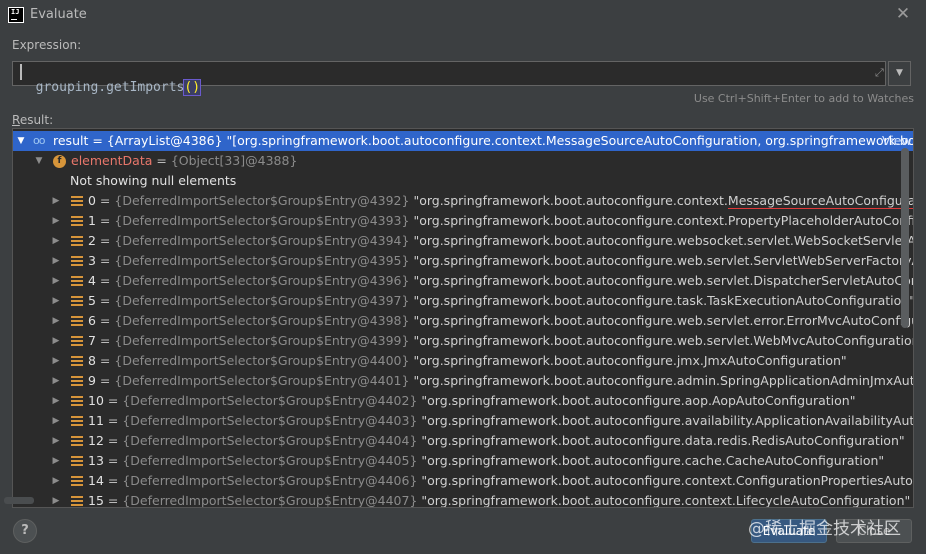  Describe the element at coordinates (19, 500) in the screenshot. I see `horizontal-scrollbar` at that location.